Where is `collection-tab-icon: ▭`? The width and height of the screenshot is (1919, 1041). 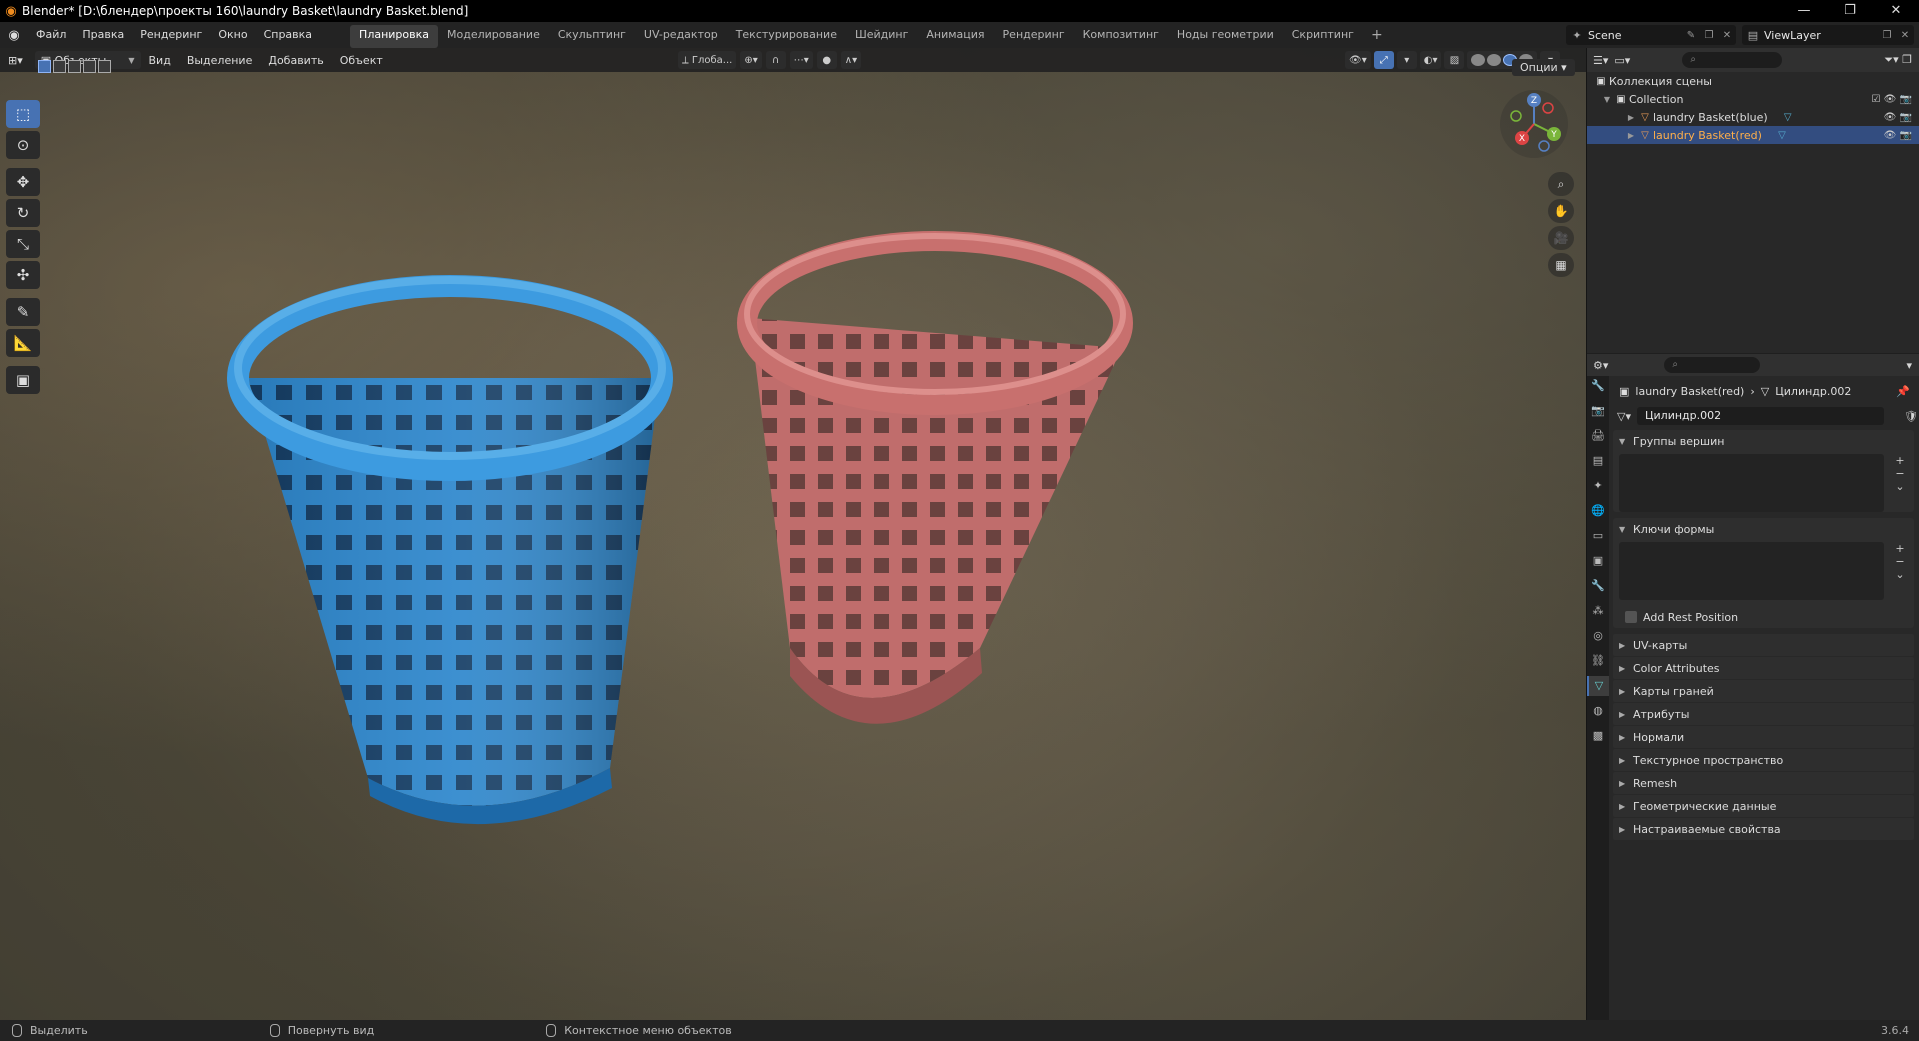
collection-tab-icon: ▭ is located at coordinates (1598, 536).